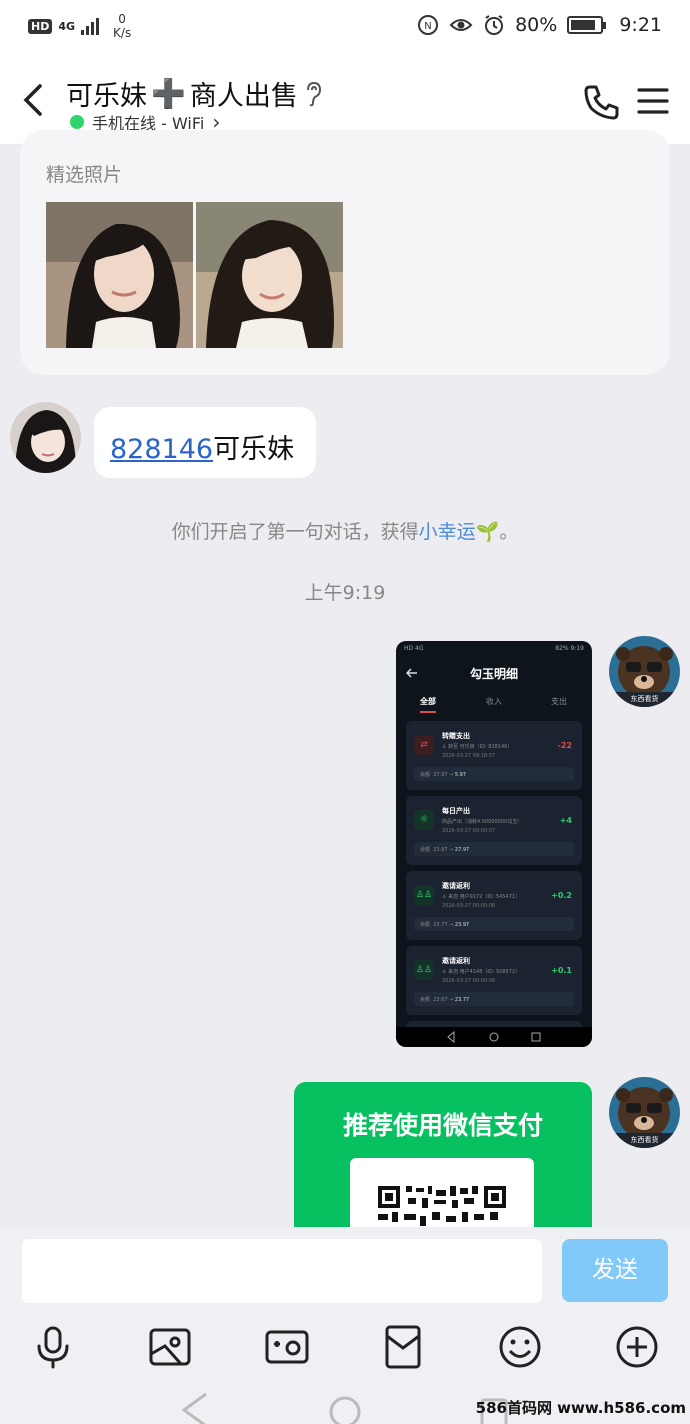 The width and height of the screenshot is (690, 1424). What do you see at coordinates (424, 745) in the screenshot?
I see `transfer-icon: ⇄` at bounding box center [424, 745].